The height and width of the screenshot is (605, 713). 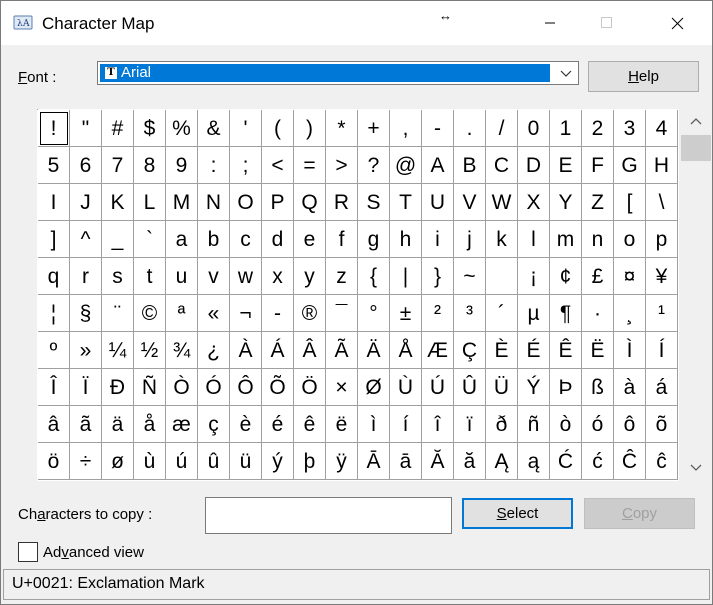 What do you see at coordinates (630, 387) in the screenshot?
I see `character-cell: à` at bounding box center [630, 387].